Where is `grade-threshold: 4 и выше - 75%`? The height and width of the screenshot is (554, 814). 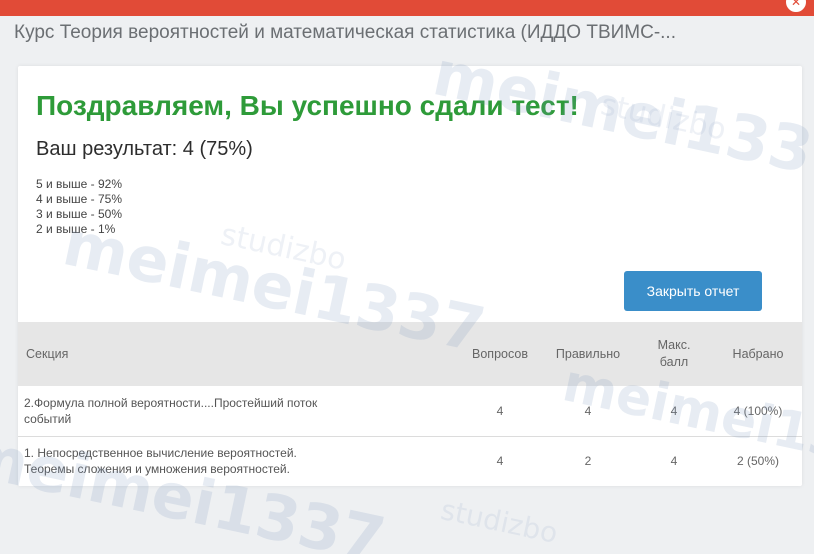
grade-threshold: 4 и выше - 75% is located at coordinates (79, 199).